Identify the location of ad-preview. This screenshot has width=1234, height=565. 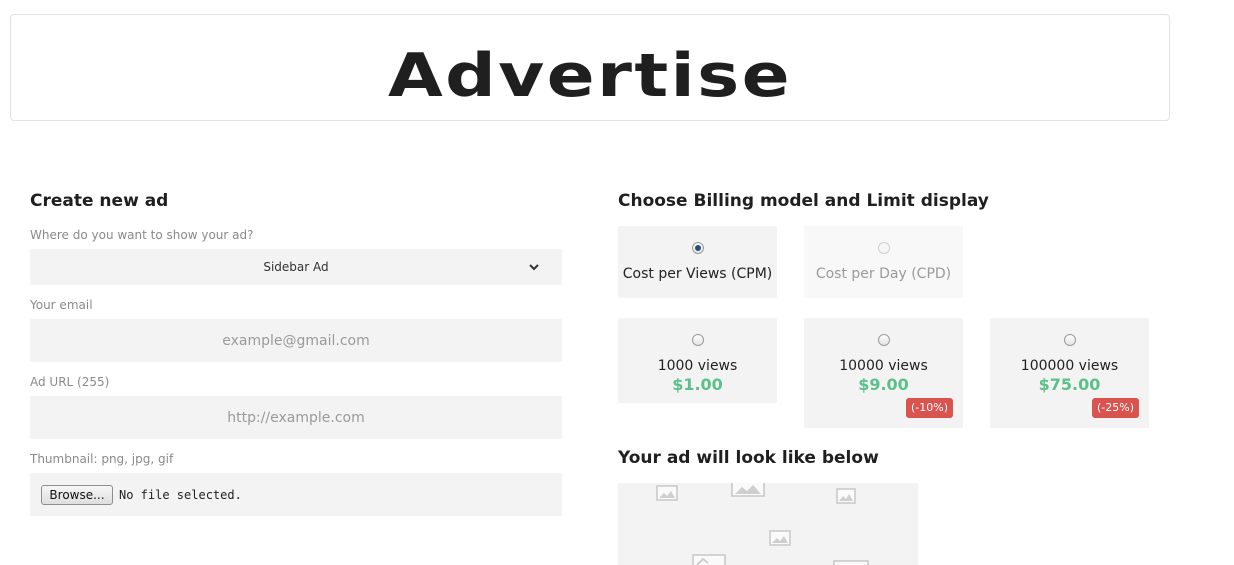
(768, 524).